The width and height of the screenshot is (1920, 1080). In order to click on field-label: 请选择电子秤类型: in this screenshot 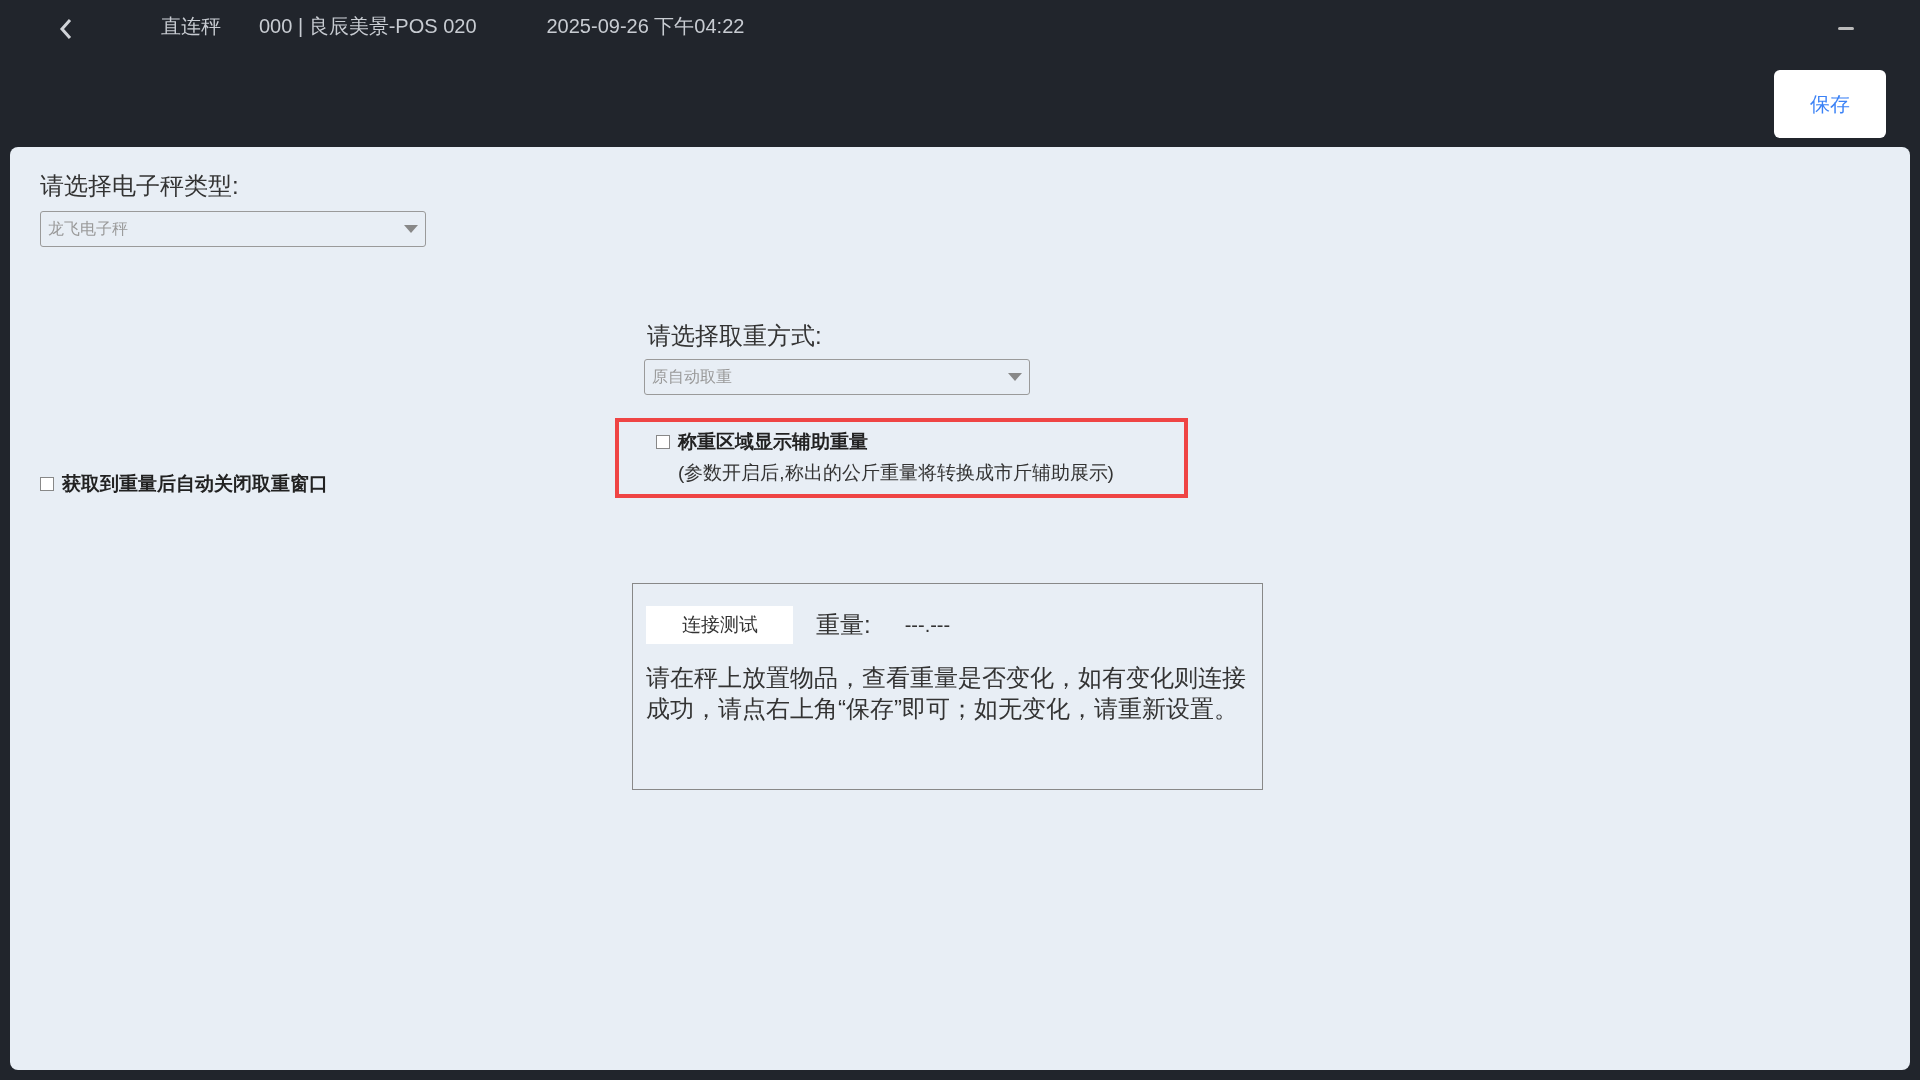, I will do `click(140, 186)`.